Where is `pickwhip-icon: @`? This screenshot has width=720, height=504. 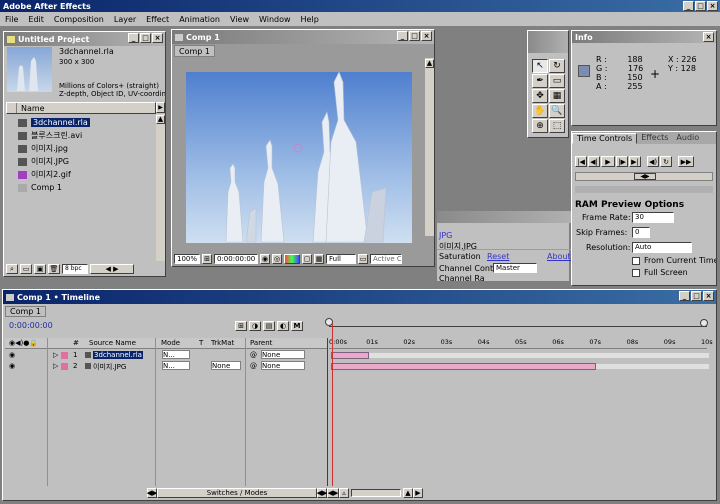
pickwhip-icon: @ is located at coordinates (253, 366).